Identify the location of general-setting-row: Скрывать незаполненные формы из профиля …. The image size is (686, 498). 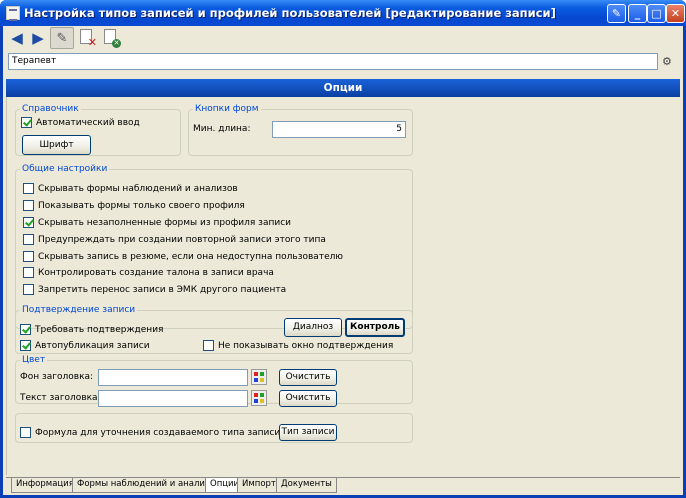
(157, 222).